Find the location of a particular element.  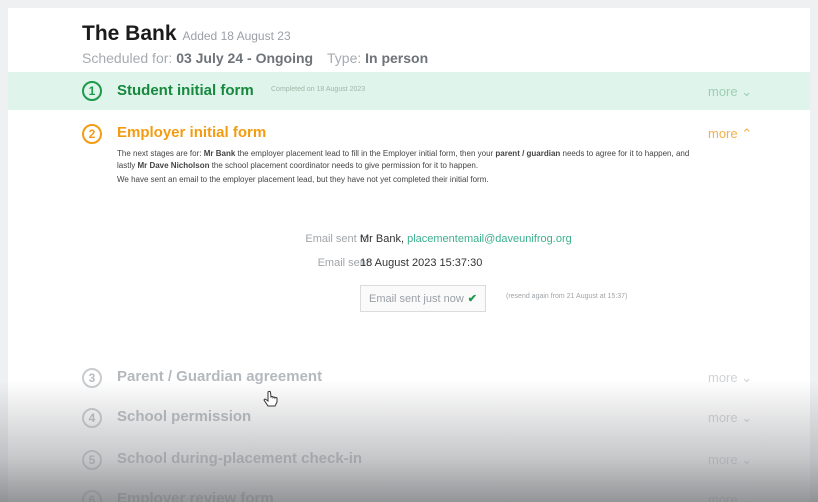

step-label: Student initial form is located at coordinates (185, 90).